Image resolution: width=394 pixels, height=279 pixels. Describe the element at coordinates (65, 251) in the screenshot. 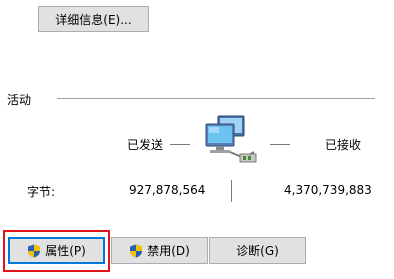

I see `properties-button-label: 属性(P)` at that location.